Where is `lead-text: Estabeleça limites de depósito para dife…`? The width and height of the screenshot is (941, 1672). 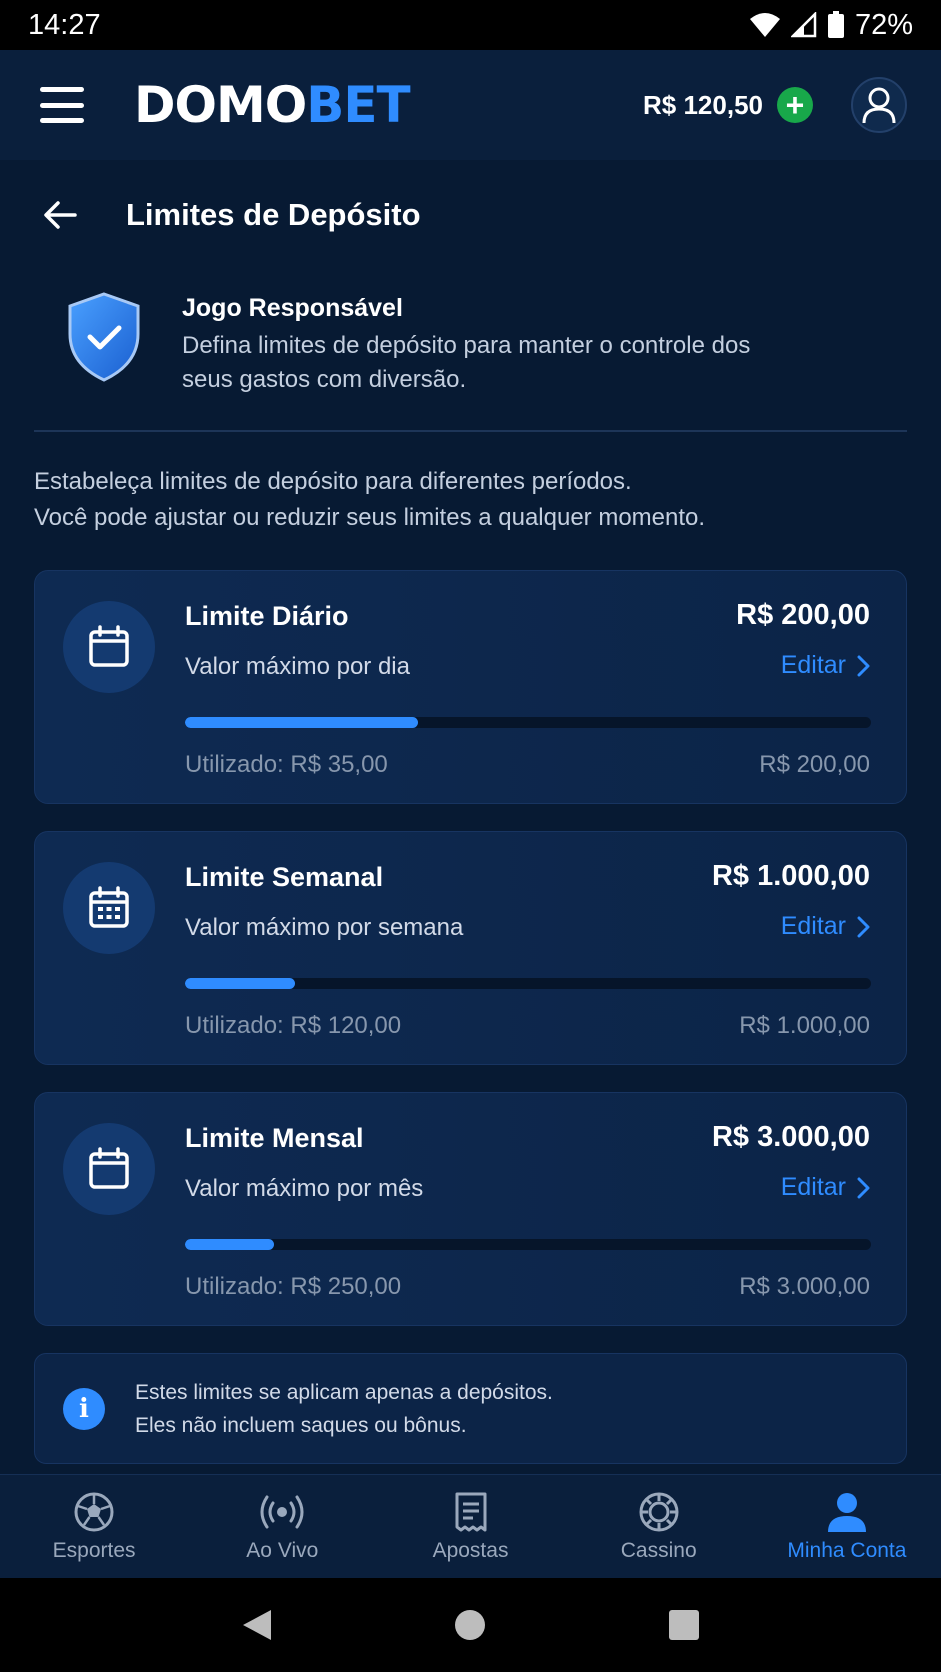
lead-text: Estabeleça limites de depósito para dife… is located at coordinates (469, 500).